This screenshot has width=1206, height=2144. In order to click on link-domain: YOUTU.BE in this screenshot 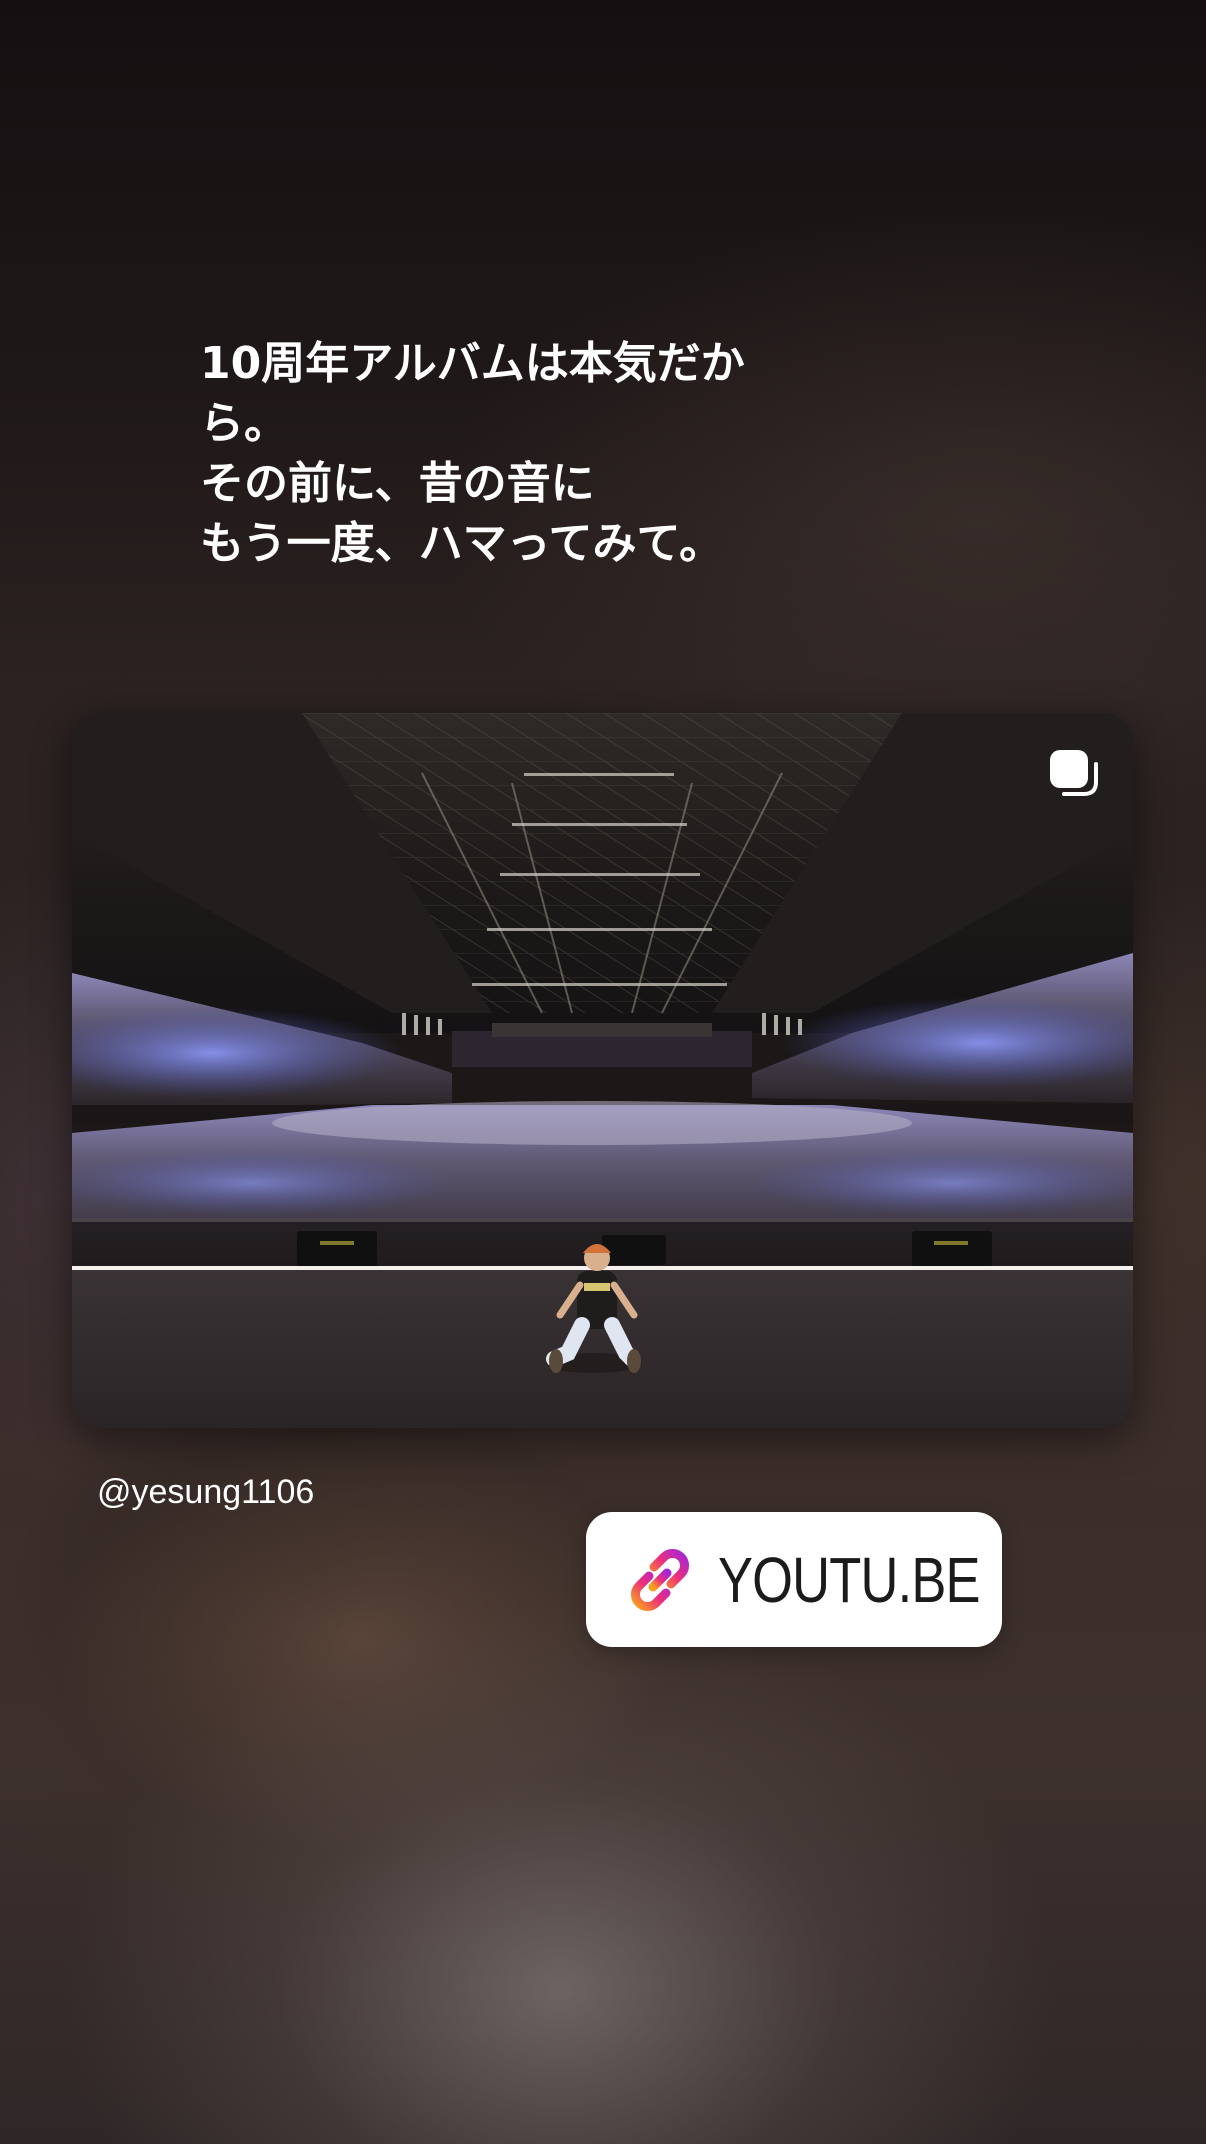, I will do `click(849, 1579)`.